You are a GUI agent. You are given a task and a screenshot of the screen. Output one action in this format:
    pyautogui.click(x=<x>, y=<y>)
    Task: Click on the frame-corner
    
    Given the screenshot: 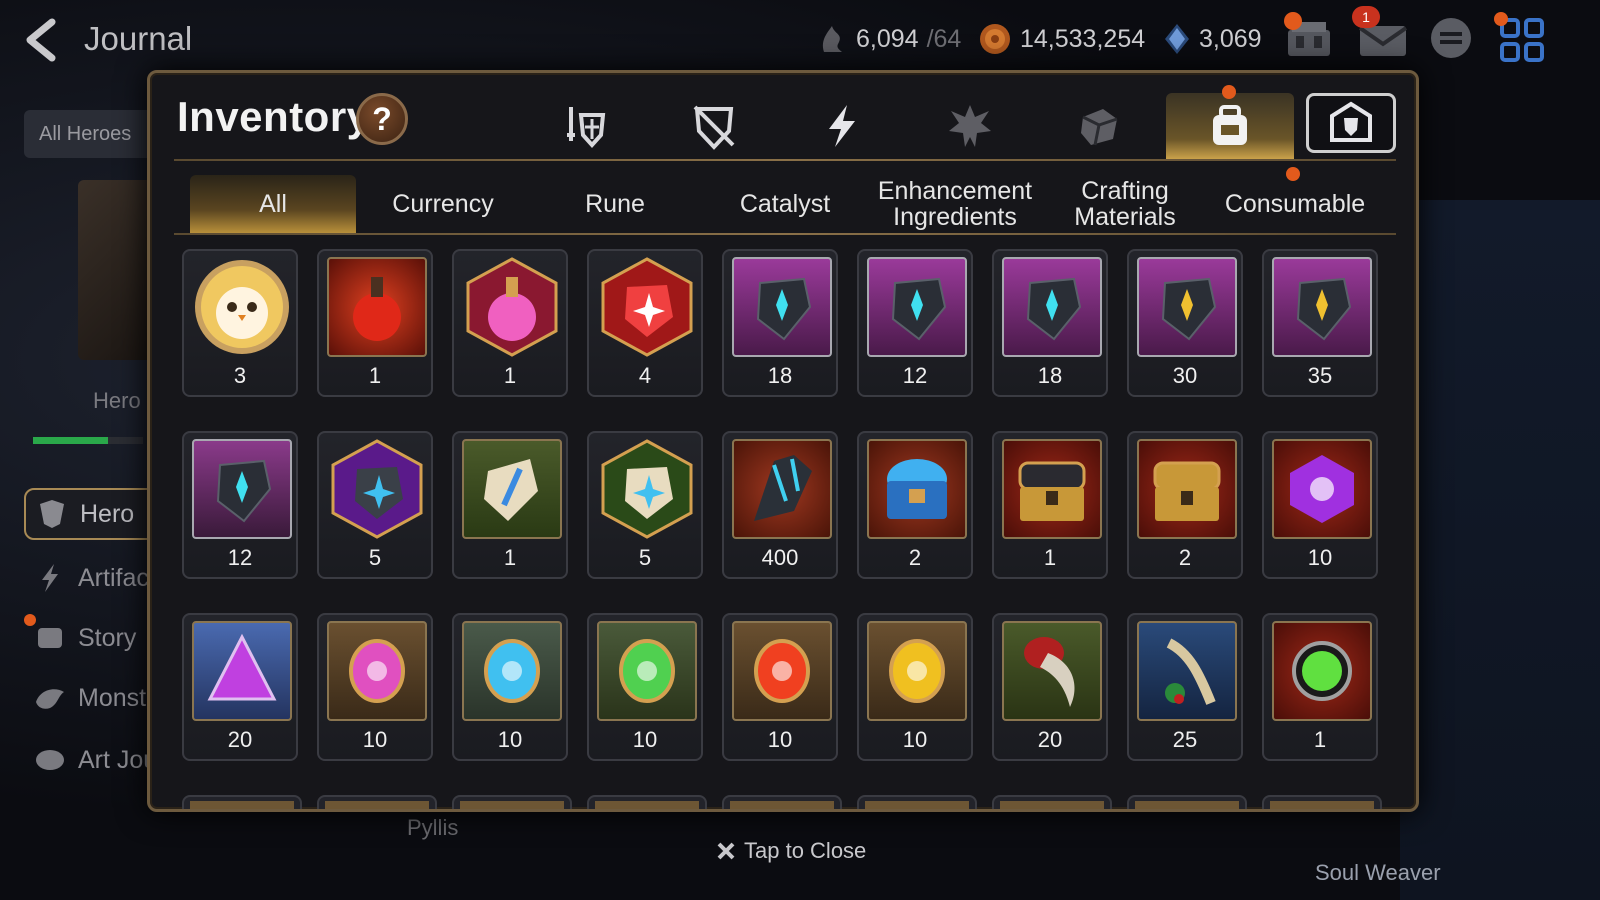 What is the action you would take?
    pyautogui.click(x=157, y=80)
    